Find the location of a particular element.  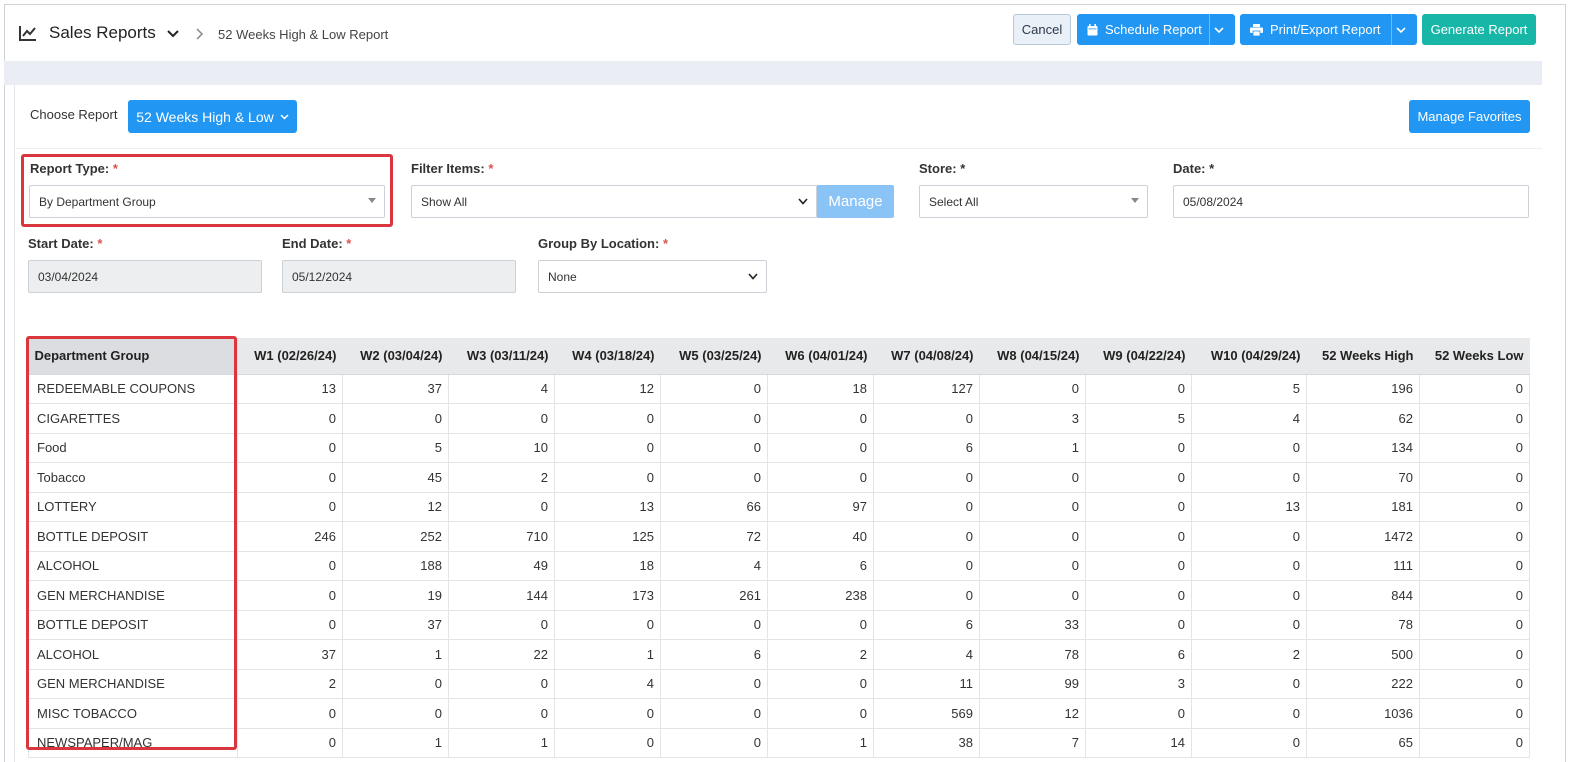

printer-icon is located at coordinates (1256, 29).